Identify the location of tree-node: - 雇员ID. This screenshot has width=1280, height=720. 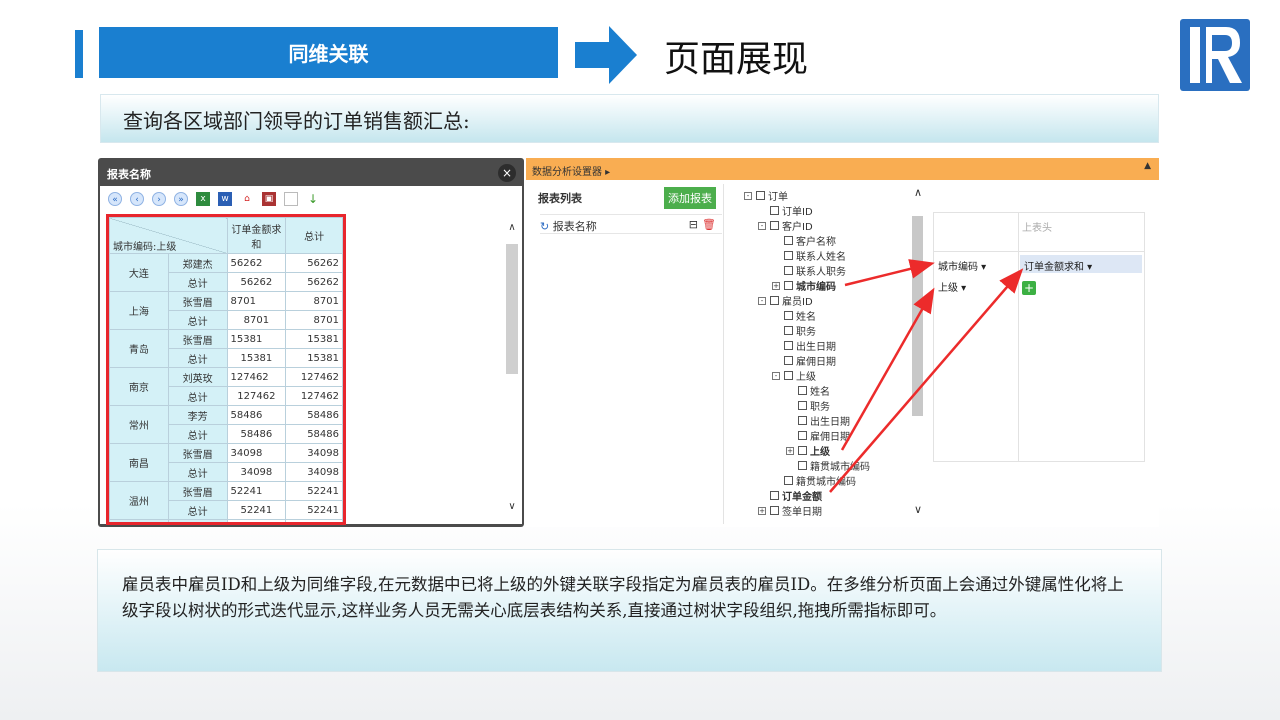
(785, 300).